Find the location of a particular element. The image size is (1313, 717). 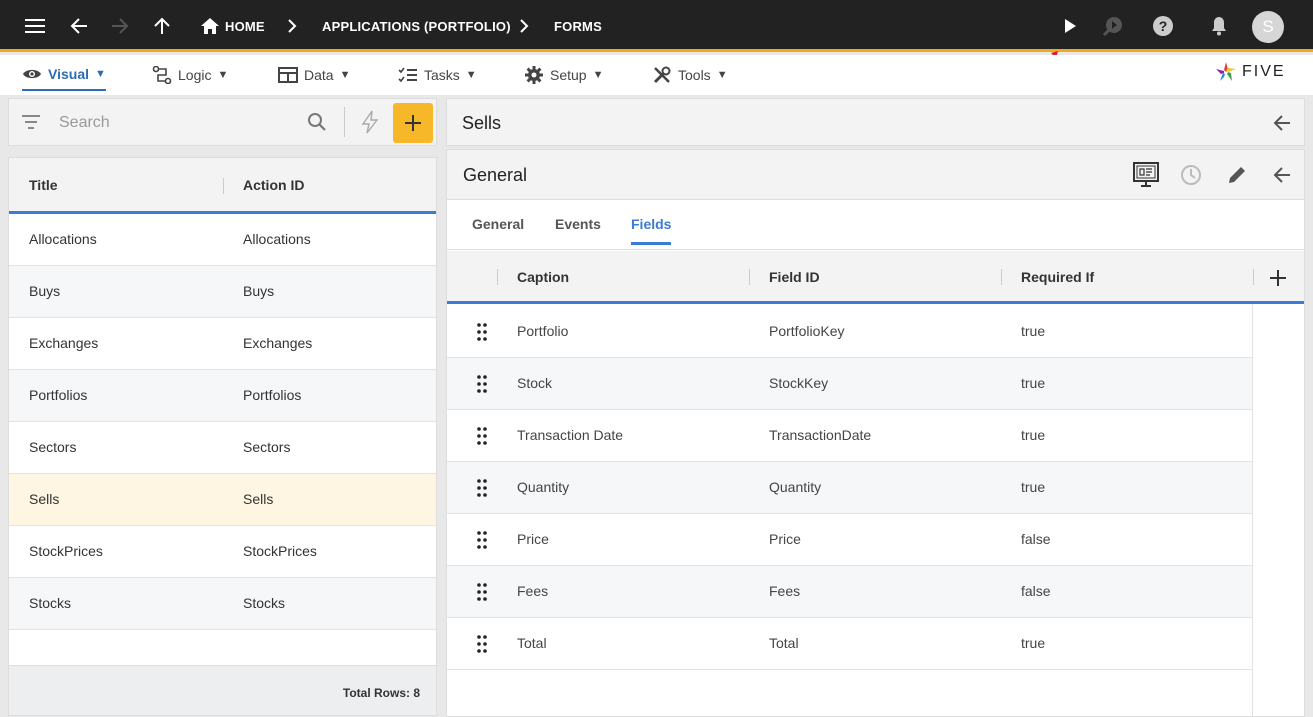

top-bar: HOME APPLICATIONS (PORTFOLIO) FORMS ? S is located at coordinates (656, 26).